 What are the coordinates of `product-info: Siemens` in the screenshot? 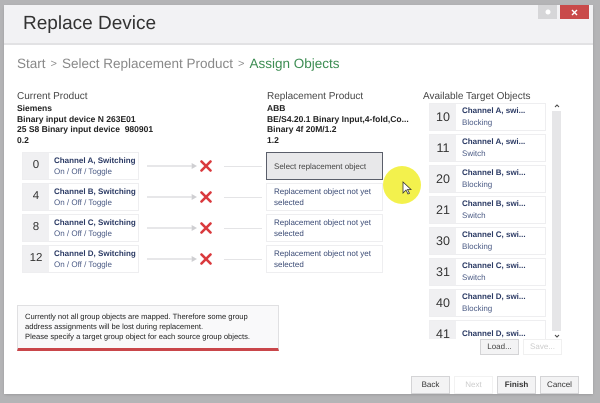 It's located at (35, 108).